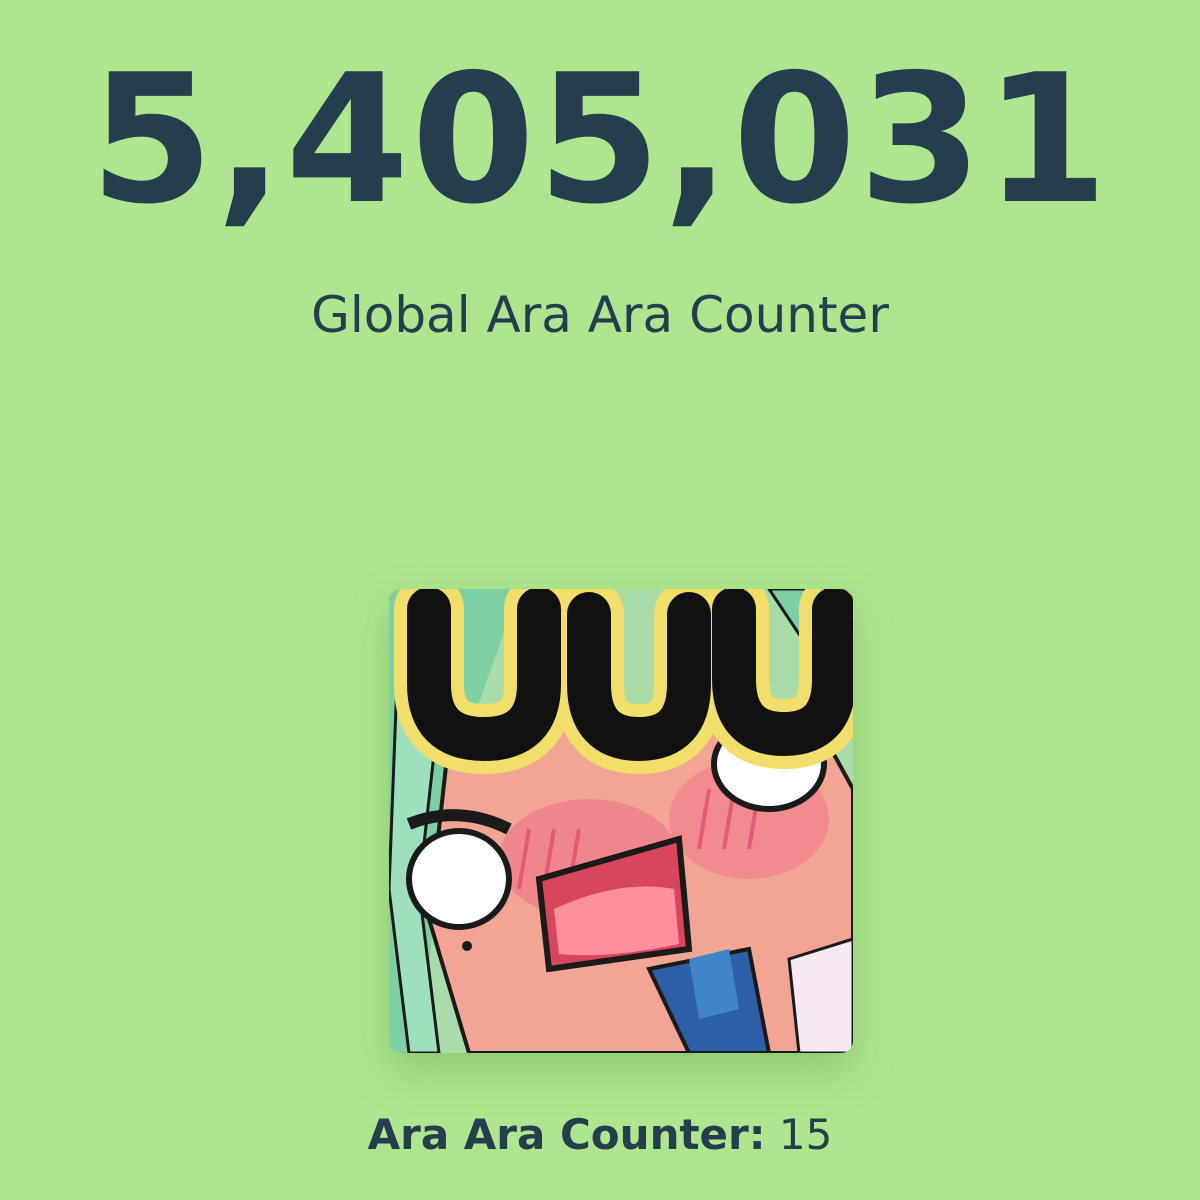  I want to click on personal-counter-value: 15, so click(805, 1134).